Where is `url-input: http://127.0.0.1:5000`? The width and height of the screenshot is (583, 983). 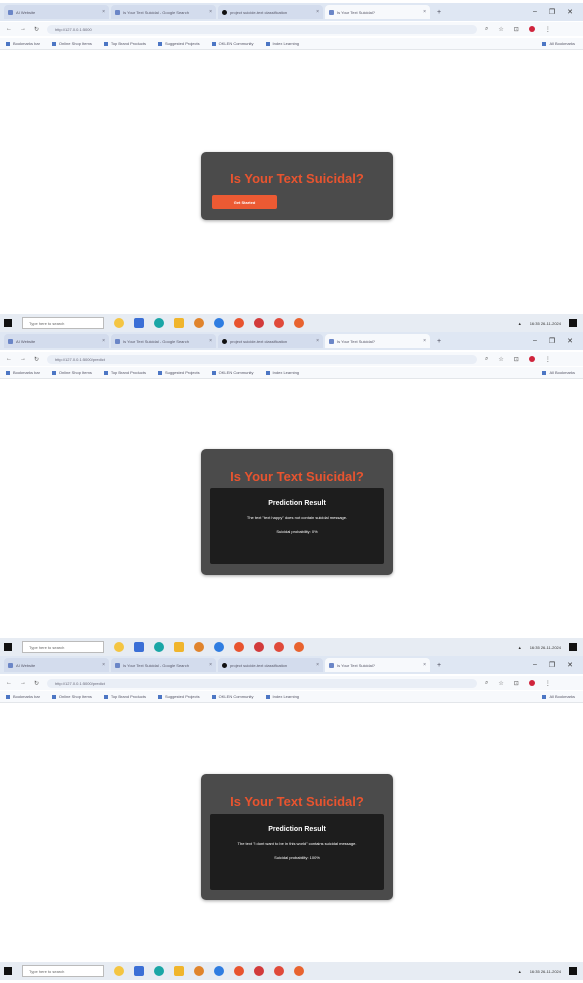
url-input: http://127.0.0.1:5000 is located at coordinates (262, 29).